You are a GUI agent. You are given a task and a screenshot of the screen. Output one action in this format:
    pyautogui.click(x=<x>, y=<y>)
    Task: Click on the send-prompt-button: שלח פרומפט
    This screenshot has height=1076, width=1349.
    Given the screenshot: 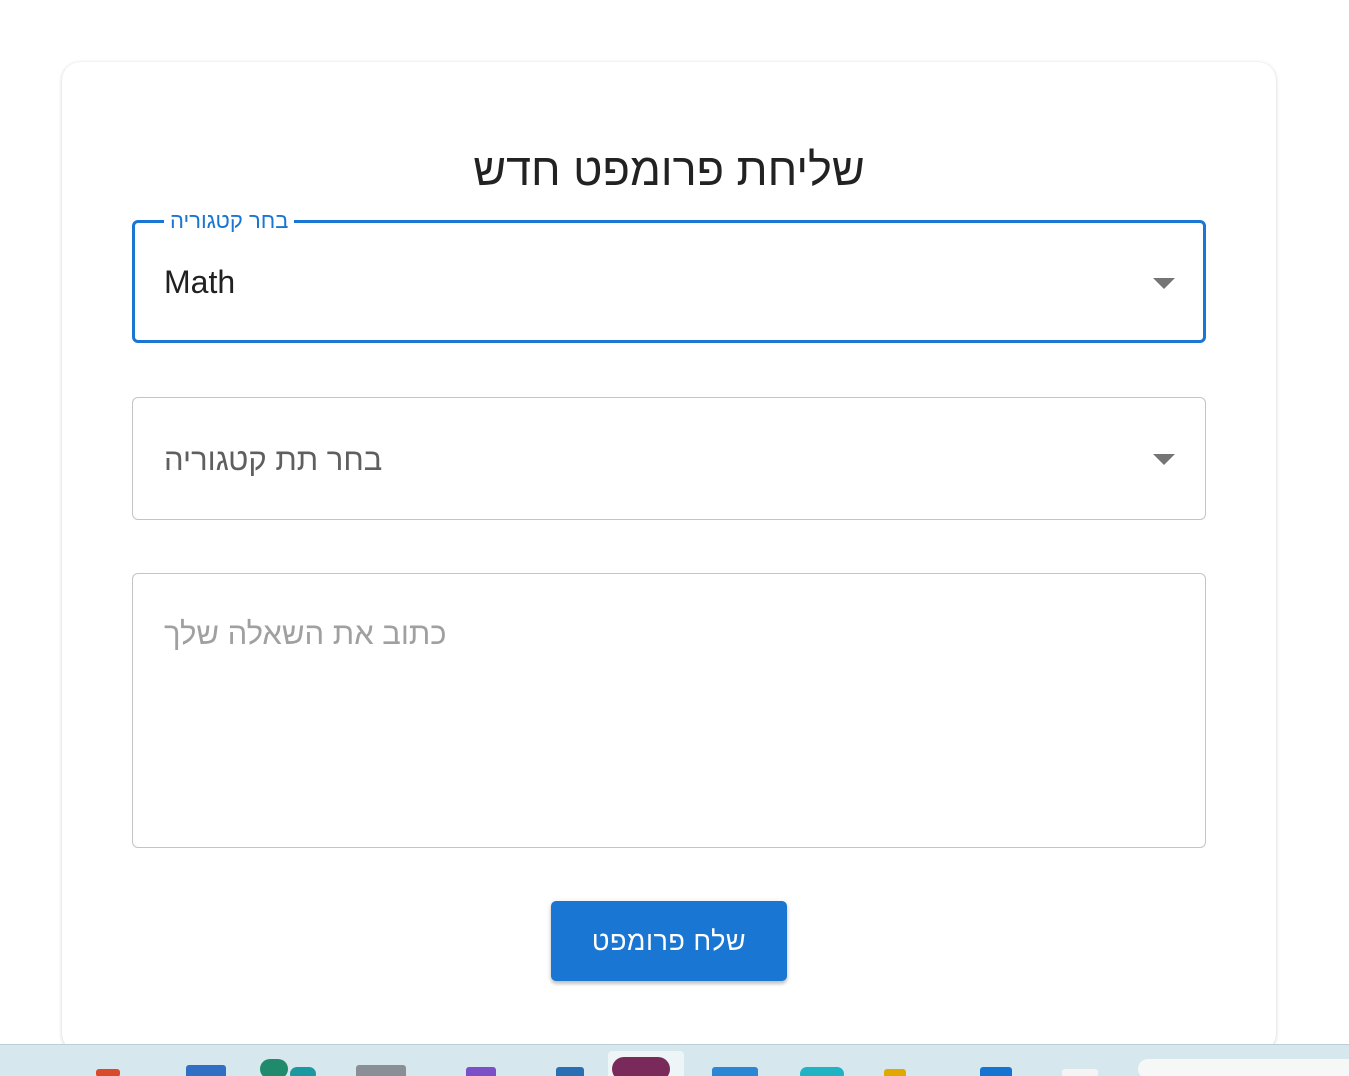 What is the action you would take?
    pyautogui.click(x=669, y=941)
    